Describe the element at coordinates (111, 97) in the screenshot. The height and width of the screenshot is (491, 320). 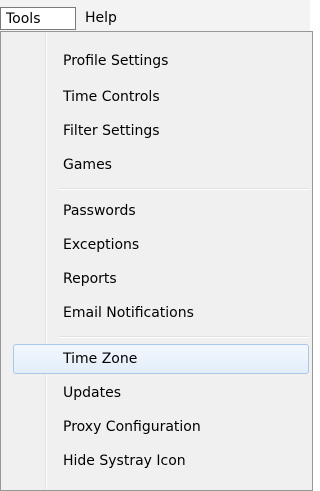
I see `menu-item-label: Time Controls` at that location.